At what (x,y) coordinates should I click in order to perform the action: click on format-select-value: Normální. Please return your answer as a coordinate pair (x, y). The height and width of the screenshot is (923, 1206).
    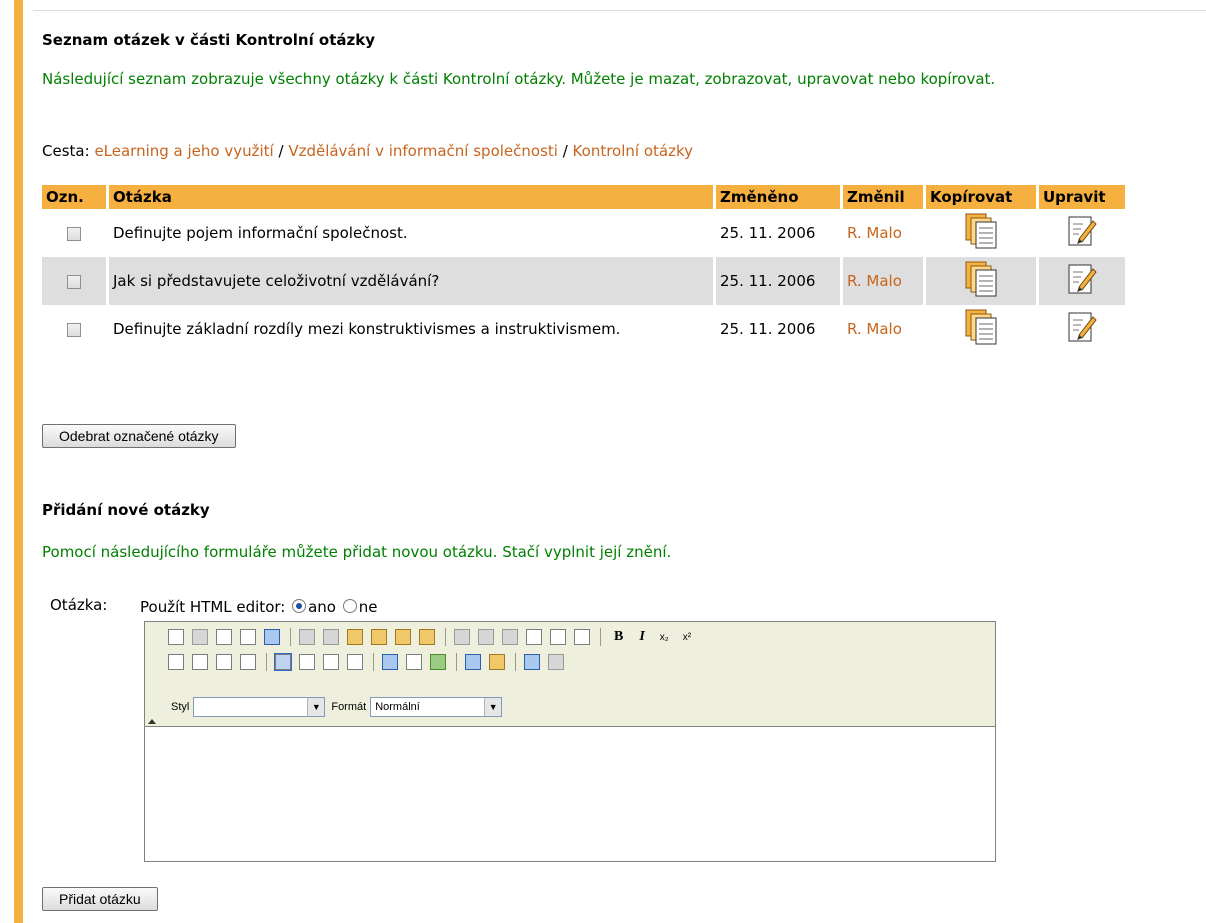
    Looking at the image, I should click on (397, 707).